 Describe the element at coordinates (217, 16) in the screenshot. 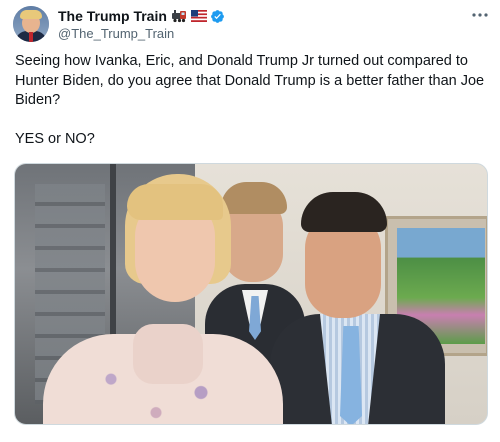

I see `verified-badge-icon` at that location.